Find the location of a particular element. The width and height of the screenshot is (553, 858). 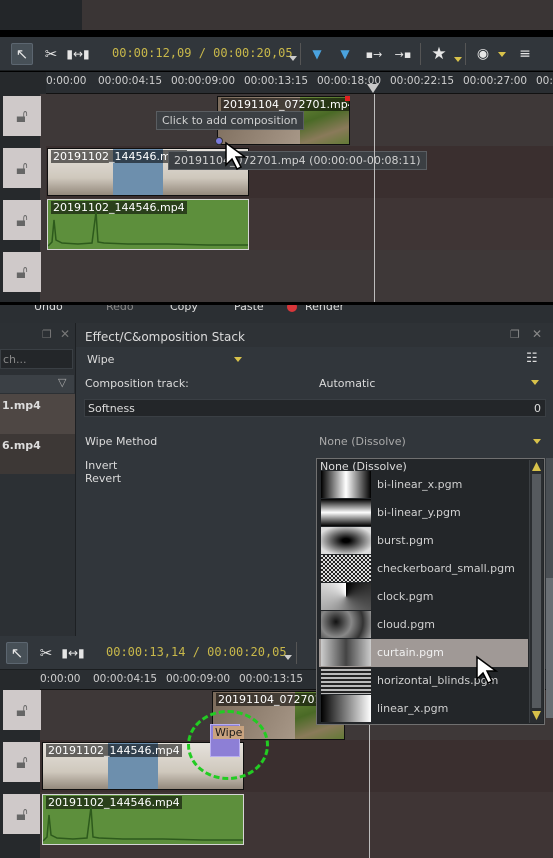

wipe-method-value: None (Dissolve) is located at coordinates (362, 441).